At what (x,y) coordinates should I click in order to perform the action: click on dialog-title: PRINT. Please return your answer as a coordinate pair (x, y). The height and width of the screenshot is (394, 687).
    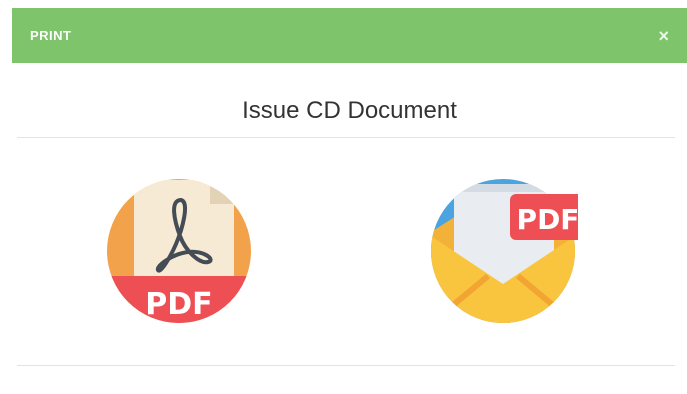
    Looking at the image, I should click on (51, 35).